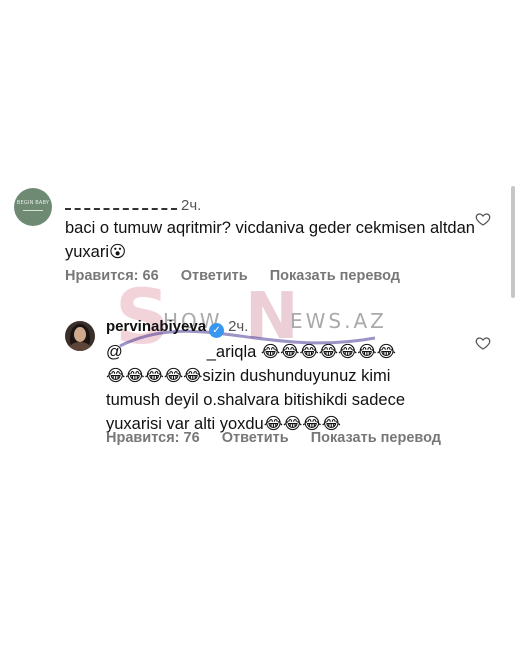  I want to click on redacted-username, so click(121, 205).